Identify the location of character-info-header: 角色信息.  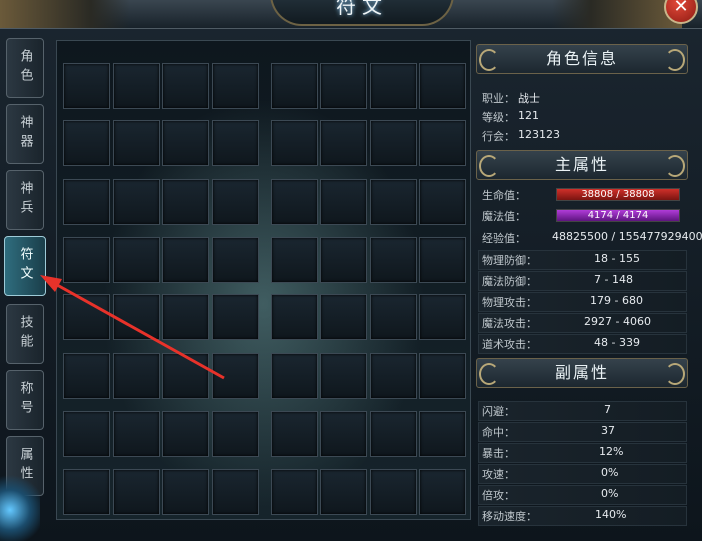
(582, 59).